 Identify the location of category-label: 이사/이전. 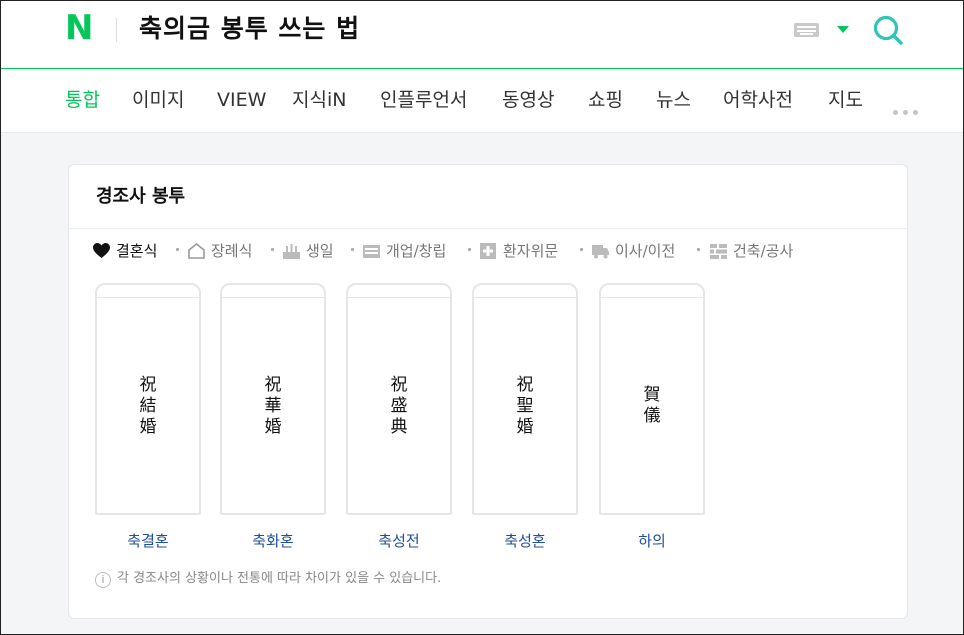
(645, 251).